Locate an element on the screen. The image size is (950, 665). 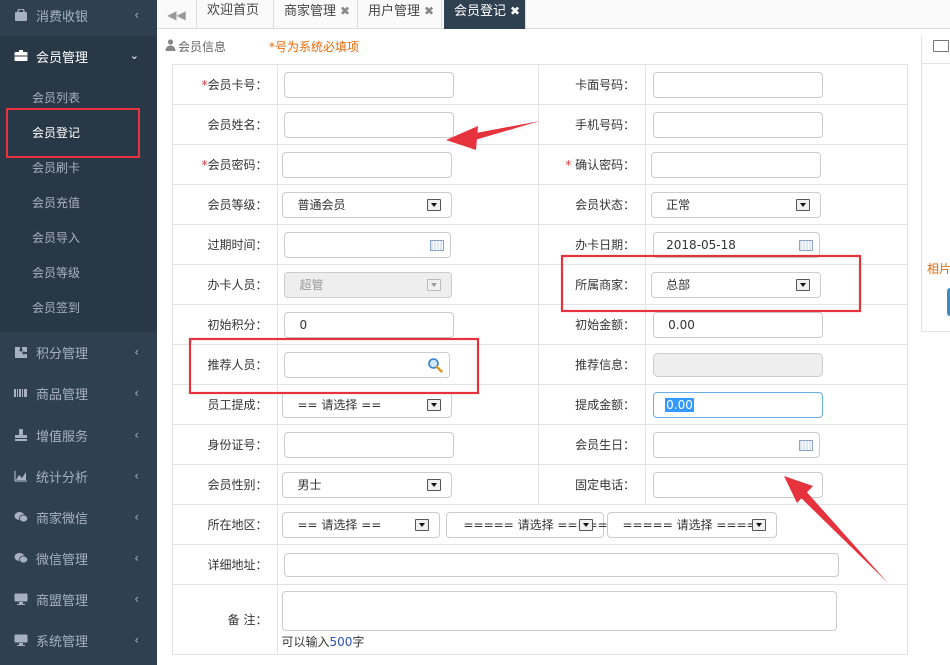
commission-staff-select: == 请选择 == is located at coordinates (367, 404).